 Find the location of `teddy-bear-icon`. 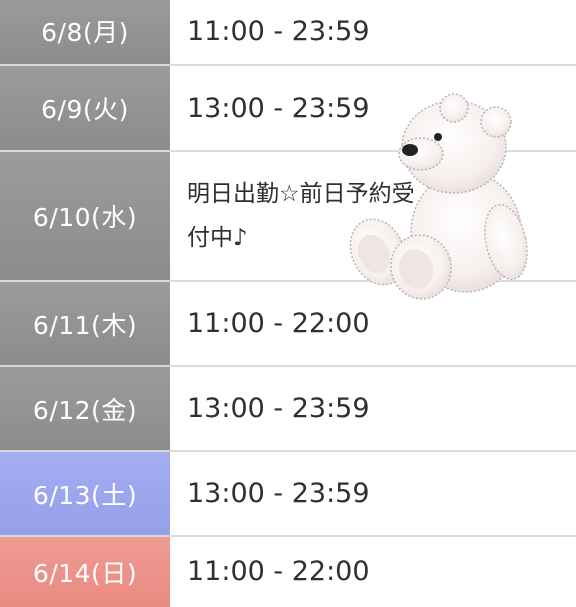

teddy-bear-icon is located at coordinates (438, 196).